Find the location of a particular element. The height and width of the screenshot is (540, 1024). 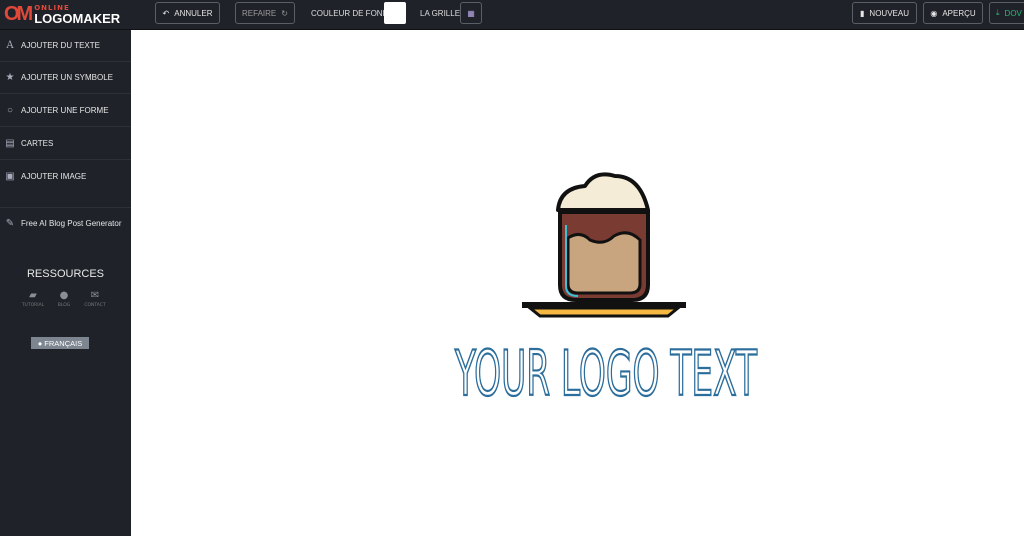

grid-icon: ▦ is located at coordinates (471, 13).